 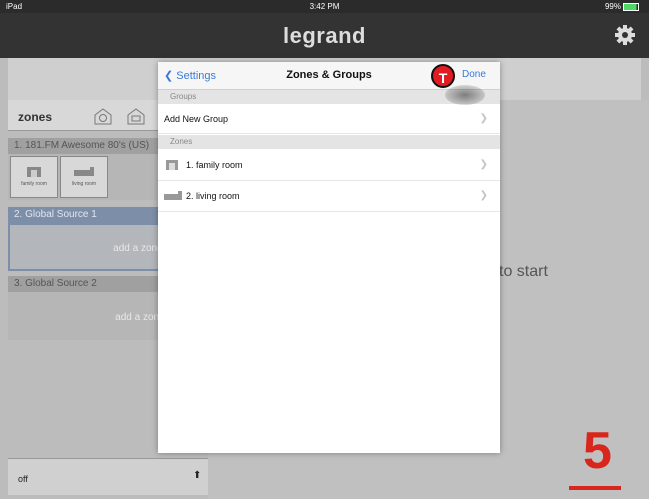 What do you see at coordinates (103, 116) in the screenshot?
I see `power-icon` at bounding box center [103, 116].